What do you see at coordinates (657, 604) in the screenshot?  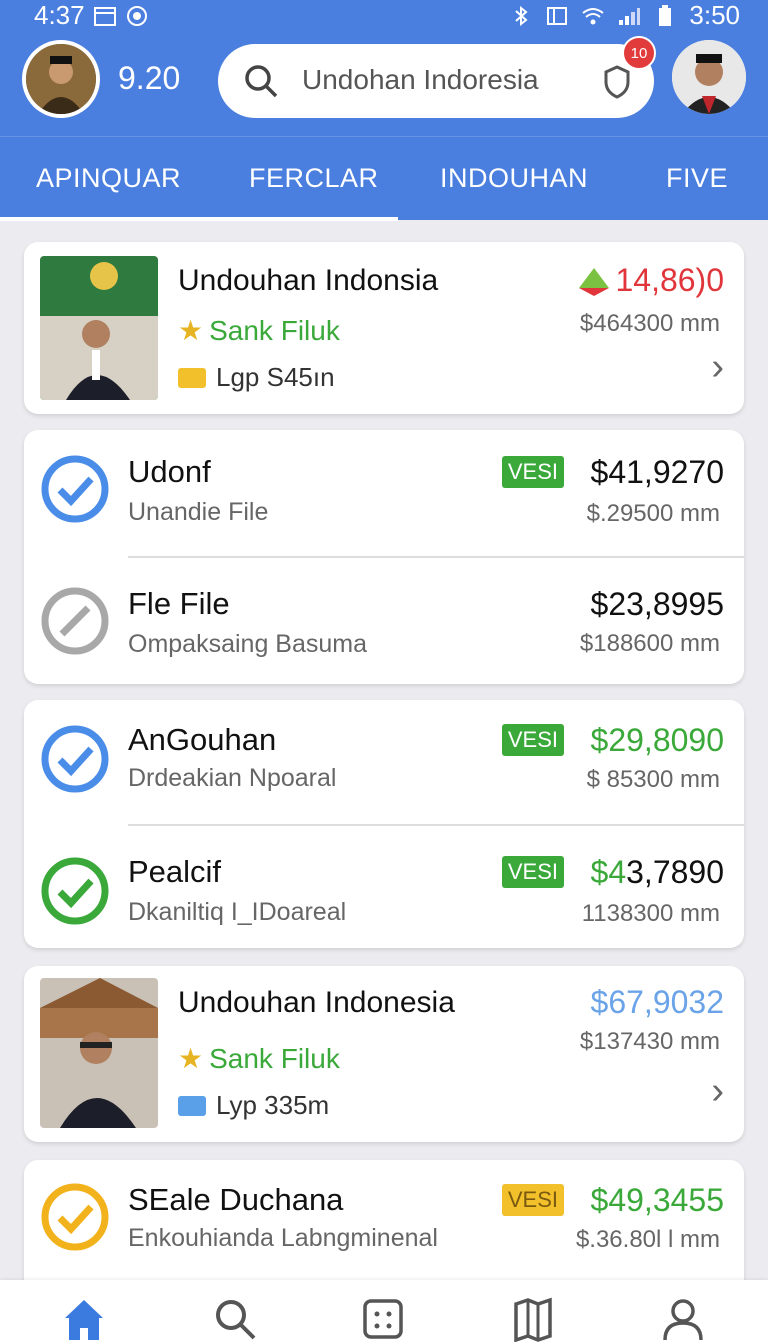 I see `item-amount: $23,8995` at bounding box center [657, 604].